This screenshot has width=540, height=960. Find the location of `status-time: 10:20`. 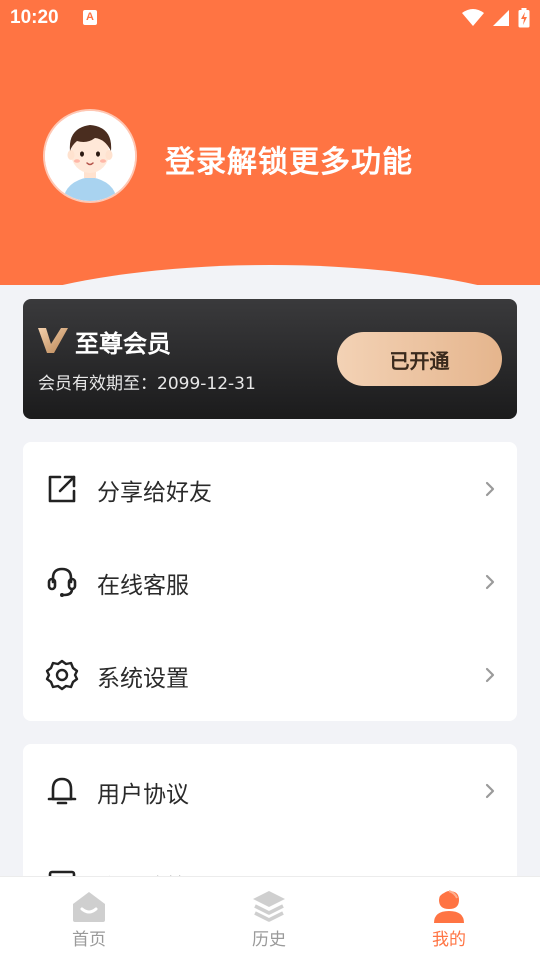

status-time: 10:20 is located at coordinates (34, 17).